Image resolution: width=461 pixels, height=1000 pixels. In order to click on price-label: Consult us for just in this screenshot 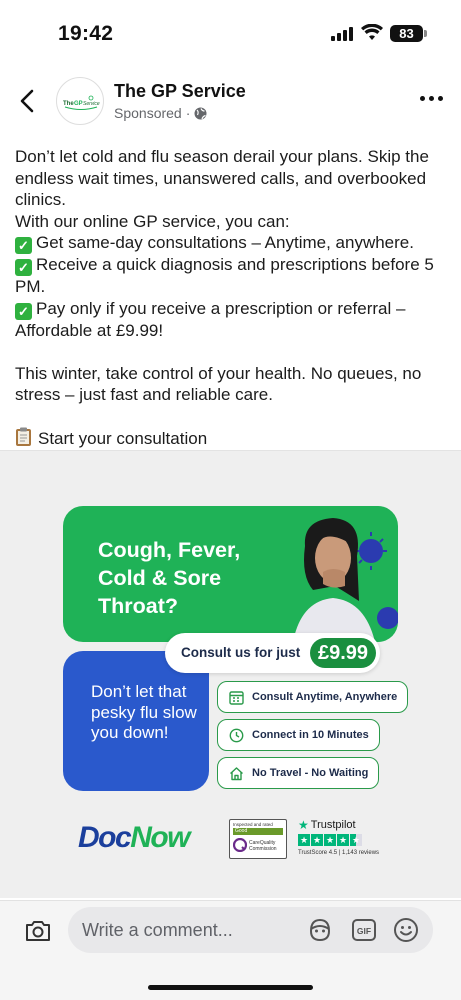, I will do `click(241, 652)`.